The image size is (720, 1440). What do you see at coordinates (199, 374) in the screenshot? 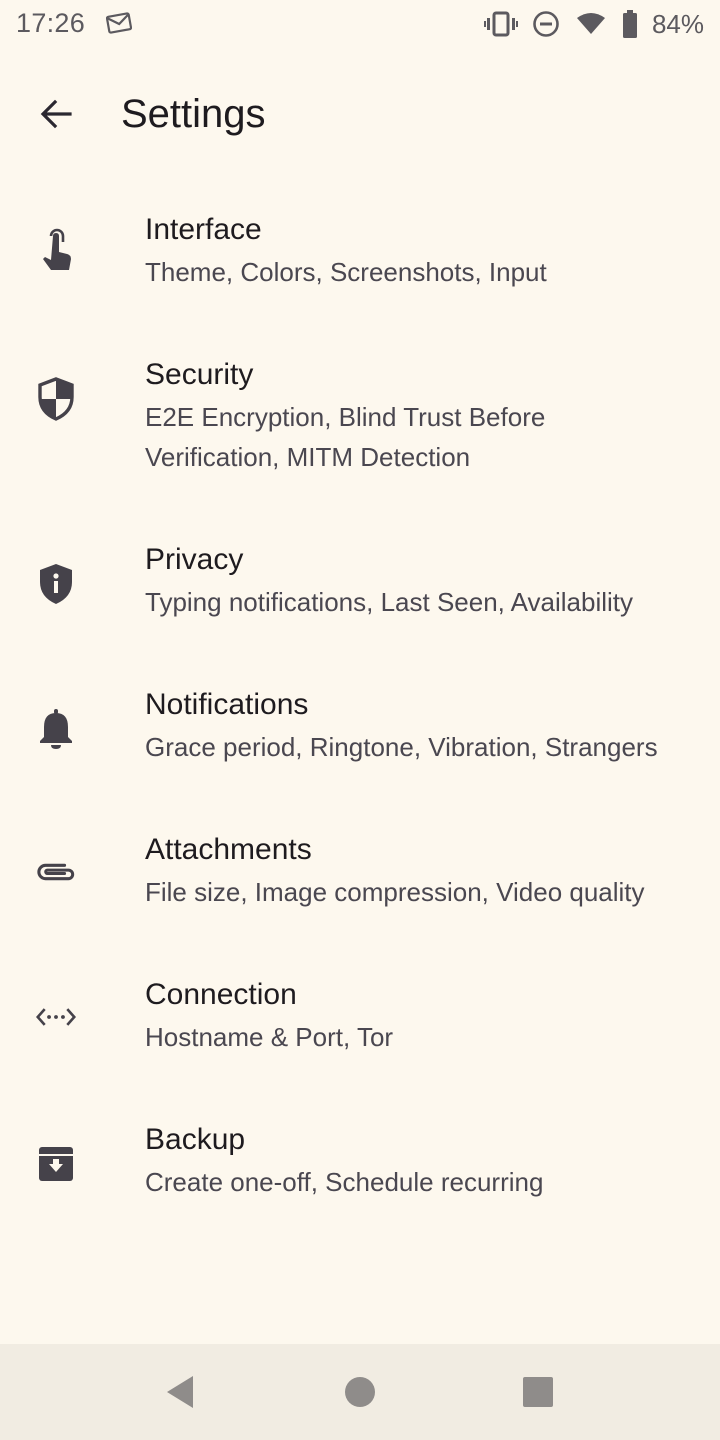
I see `settings-item-title: Security` at bounding box center [199, 374].